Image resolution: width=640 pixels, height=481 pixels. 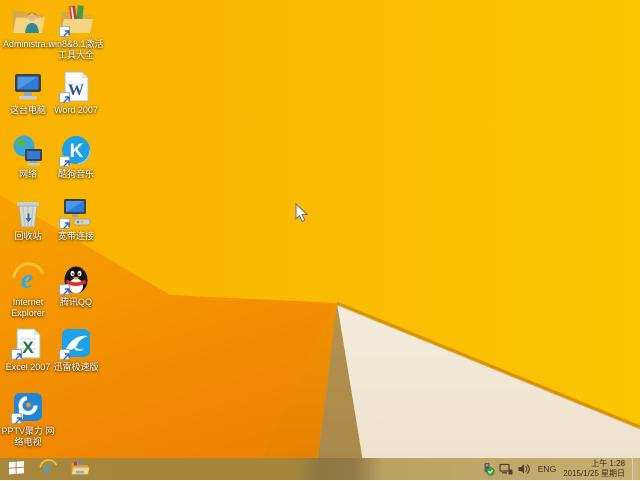 What do you see at coordinates (75, 302) in the screenshot?
I see `desktop-icon-label: 腾讯QQ` at bounding box center [75, 302].